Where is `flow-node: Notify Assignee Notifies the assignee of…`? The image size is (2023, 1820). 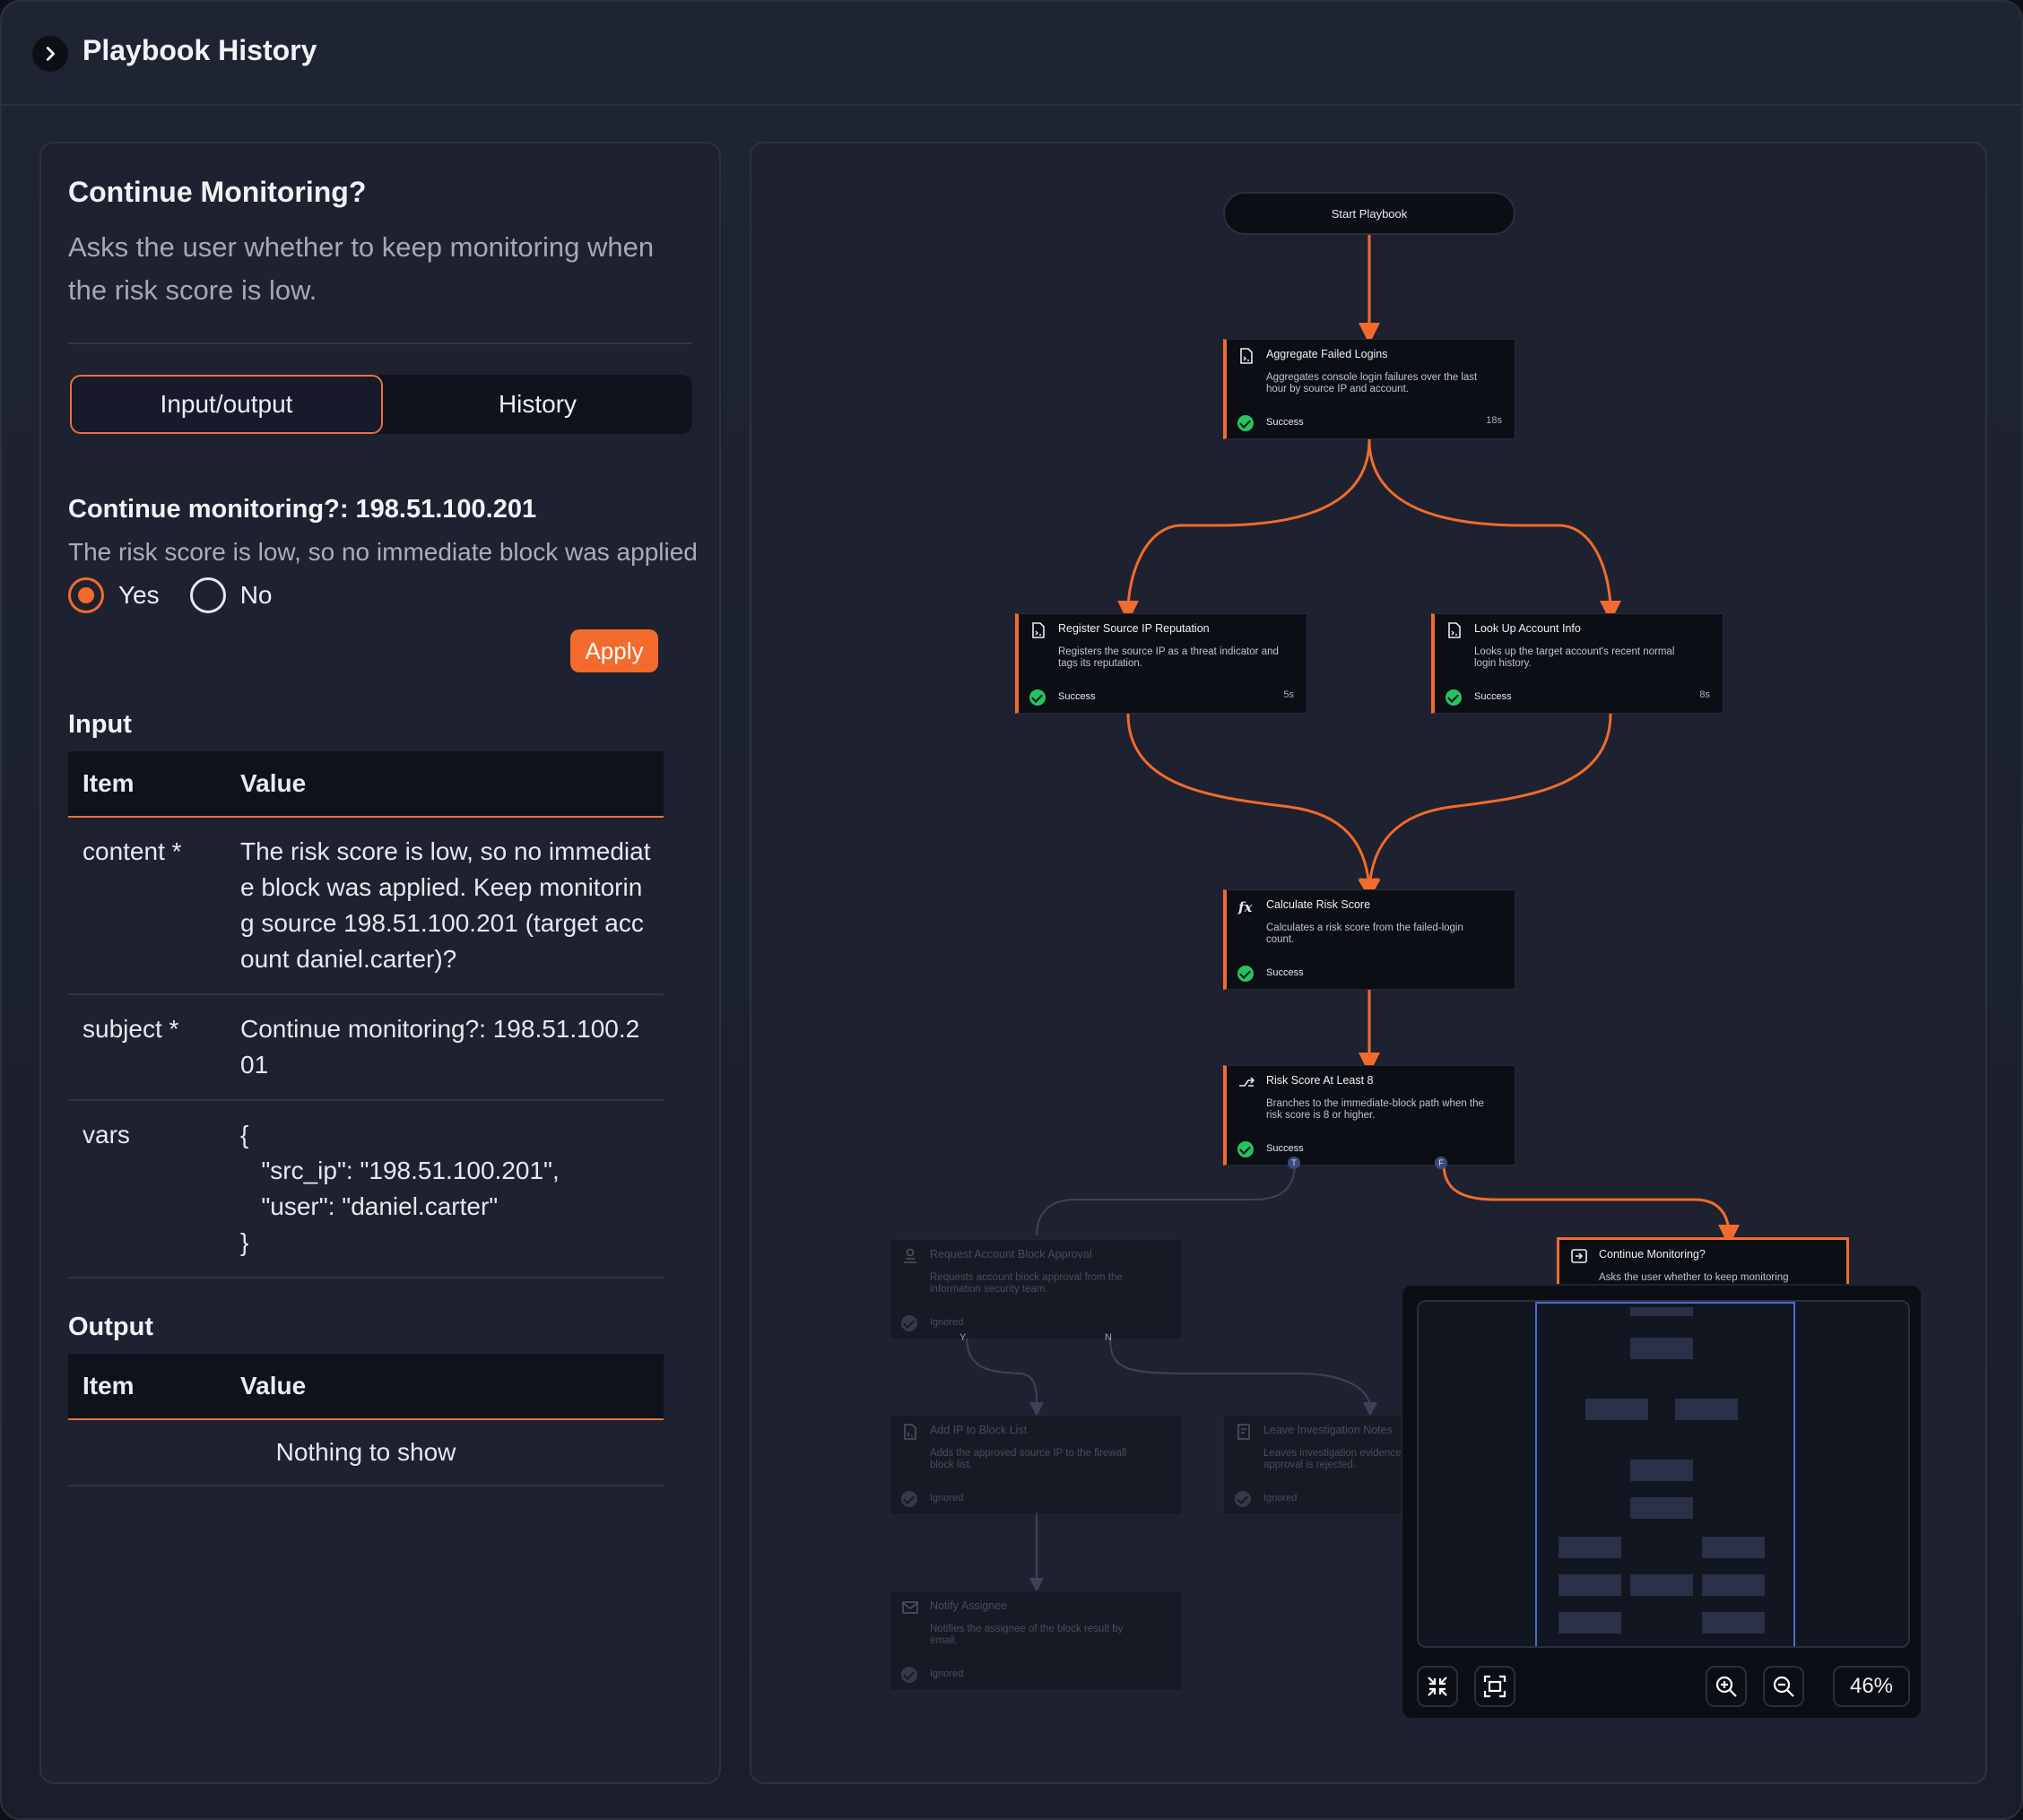 flow-node: Notify Assignee Notifies the assignee of… is located at coordinates (1036, 1641).